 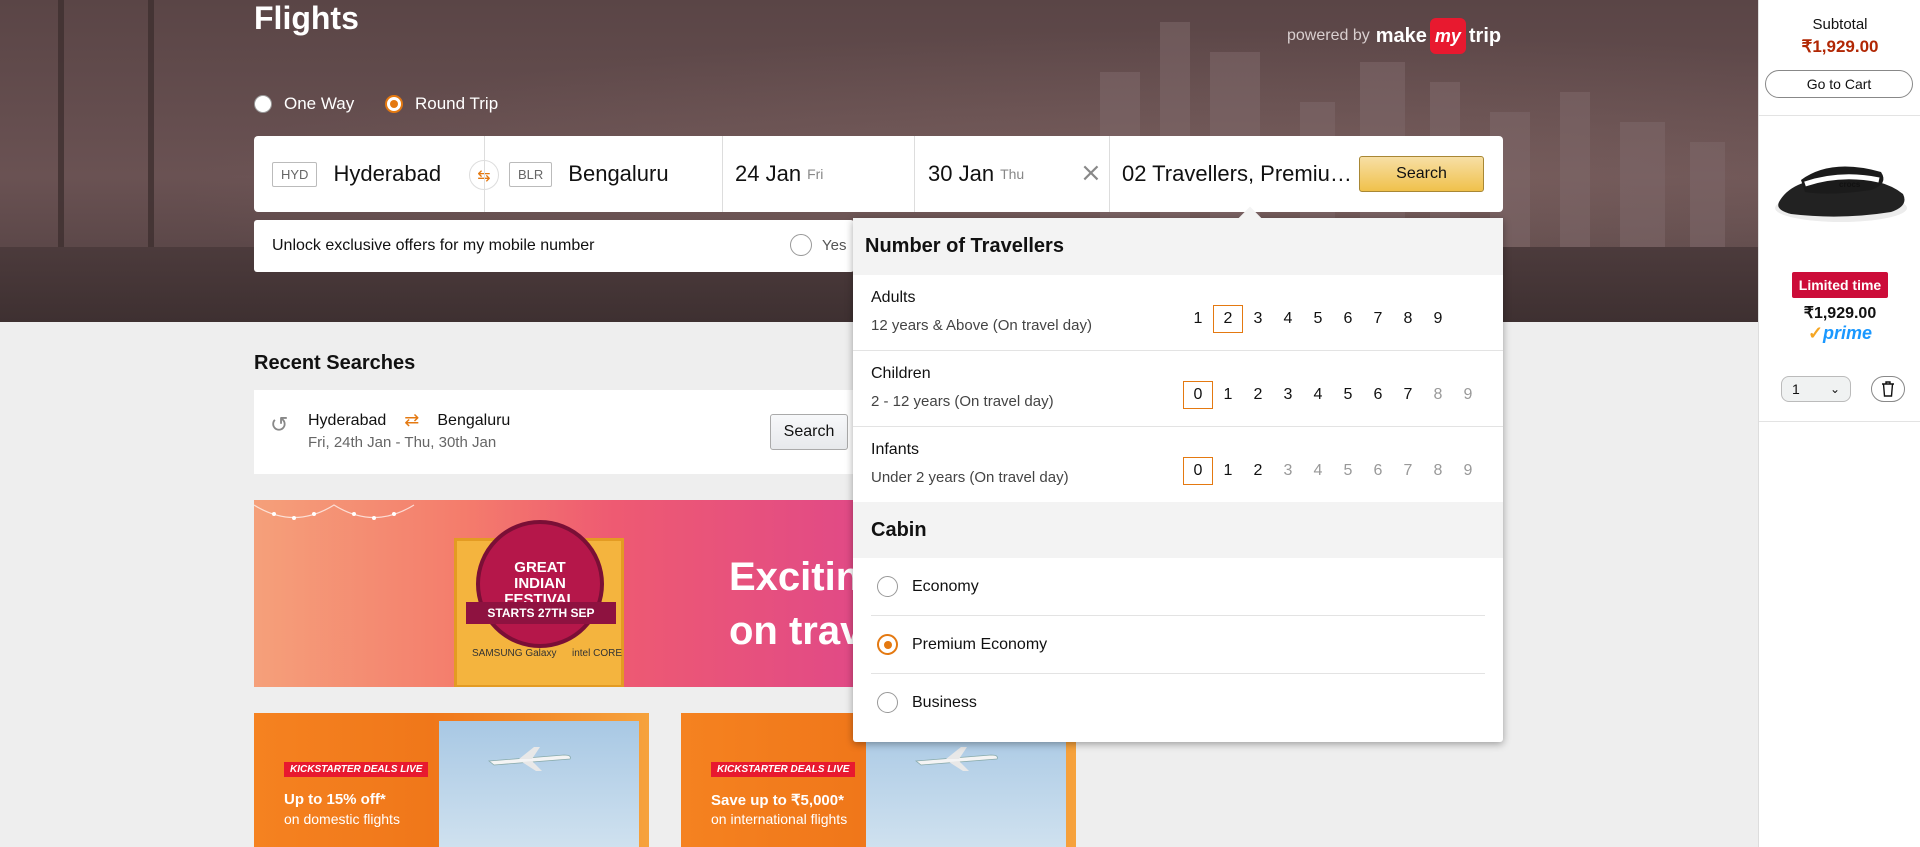 What do you see at coordinates (456, 104) in the screenshot?
I see `round-trip-label: Round Trip` at bounding box center [456, 104].